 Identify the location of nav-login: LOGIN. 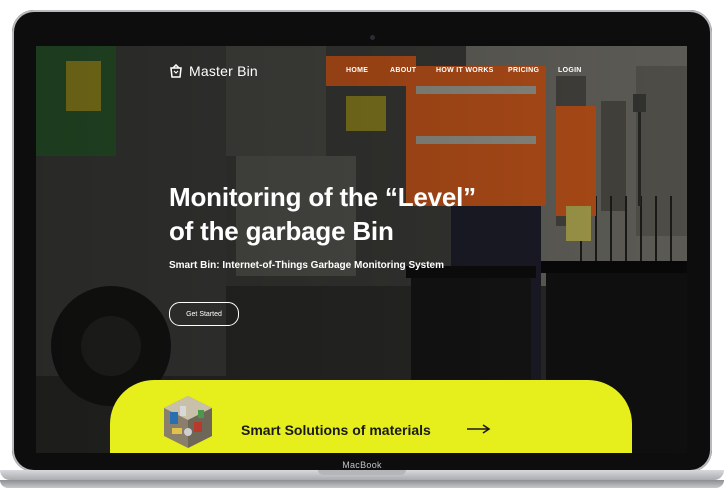
(570, 70).